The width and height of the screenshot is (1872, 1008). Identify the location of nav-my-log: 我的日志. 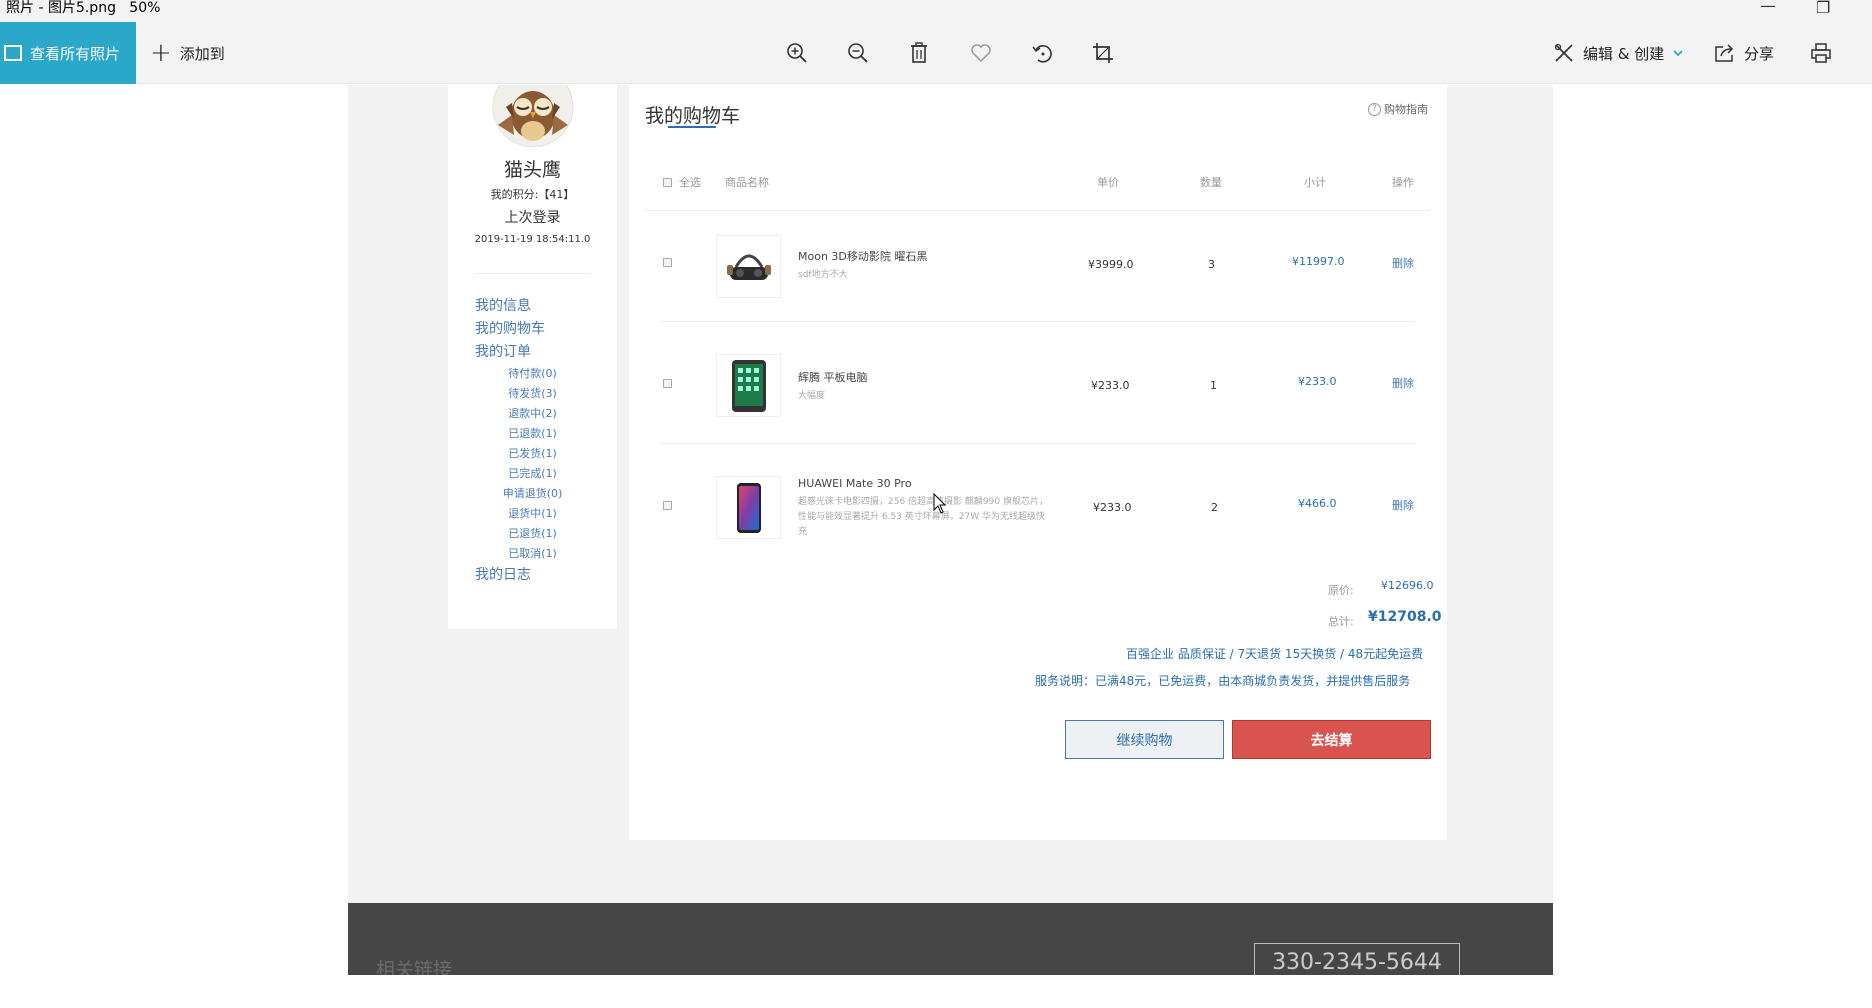
(503, 574).